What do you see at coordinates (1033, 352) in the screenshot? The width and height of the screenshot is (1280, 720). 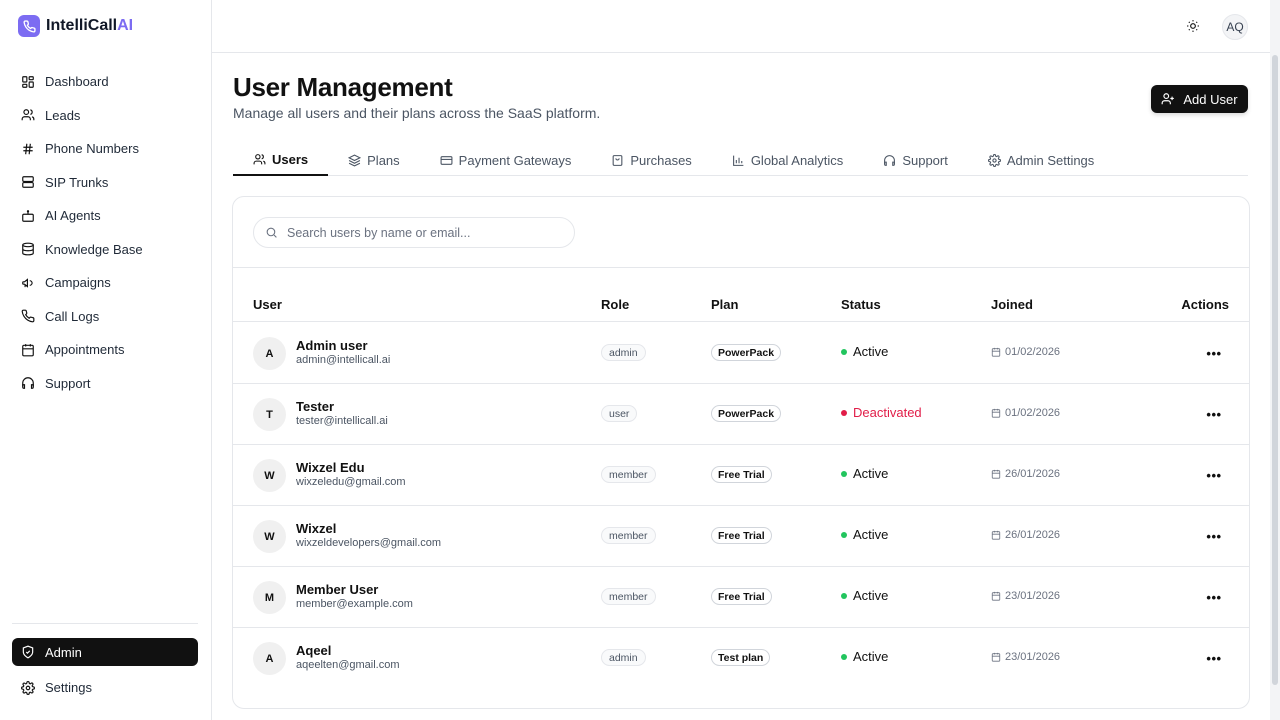 I see `joined-date-label: 01/02/2026` at bounding box center [1033, 352].